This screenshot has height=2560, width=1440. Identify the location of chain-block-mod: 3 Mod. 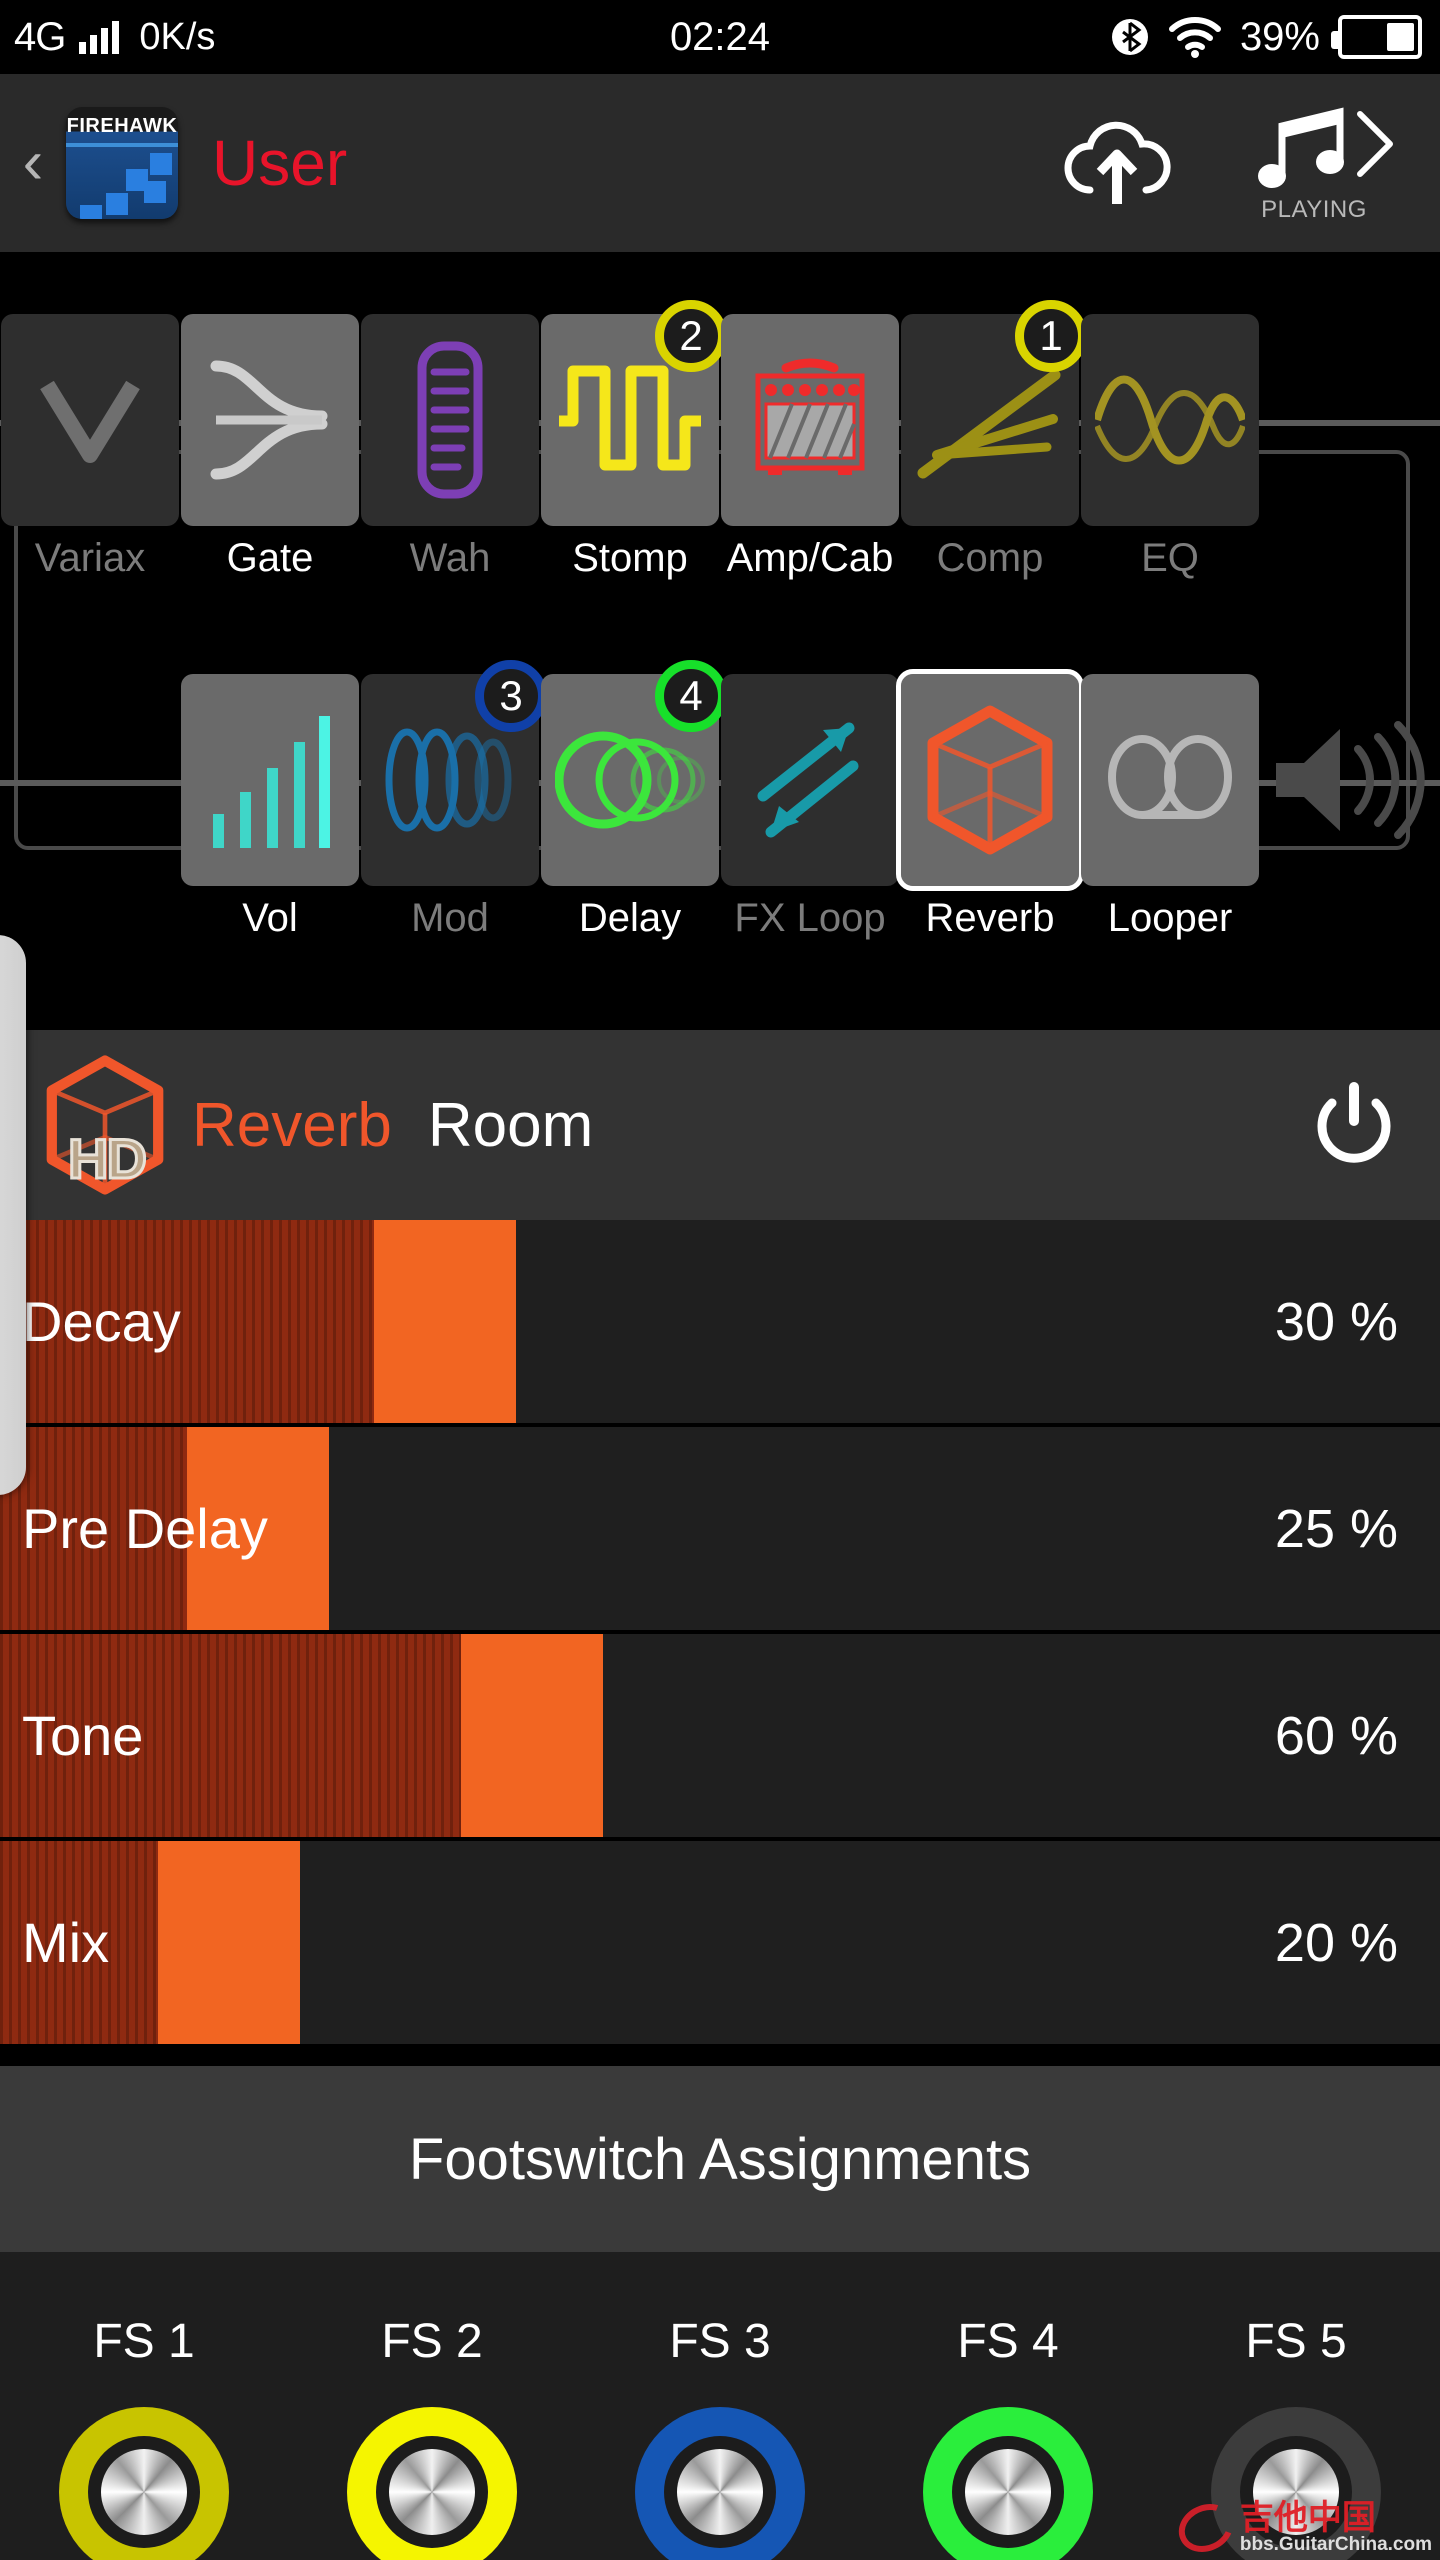
(453, 800).